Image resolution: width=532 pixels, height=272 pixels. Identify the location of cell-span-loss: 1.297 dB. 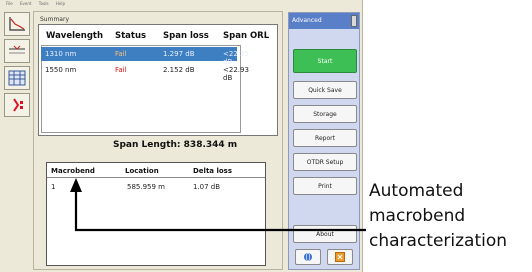
(179, 54).